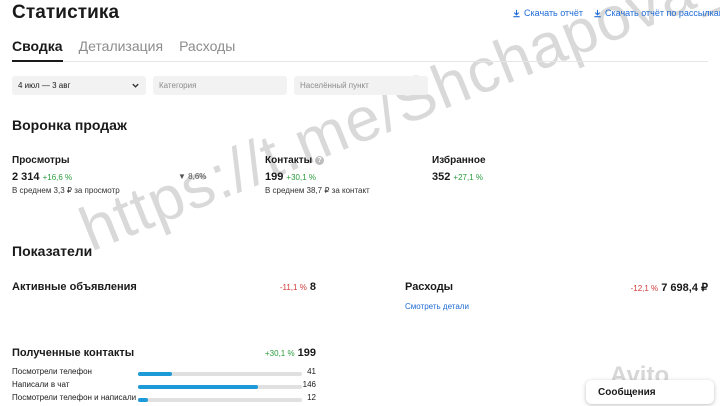  What do you see at coordinates (441, 177) in the screenshot?
I see `favorites-value: 352` at bounding box center [441, 177].